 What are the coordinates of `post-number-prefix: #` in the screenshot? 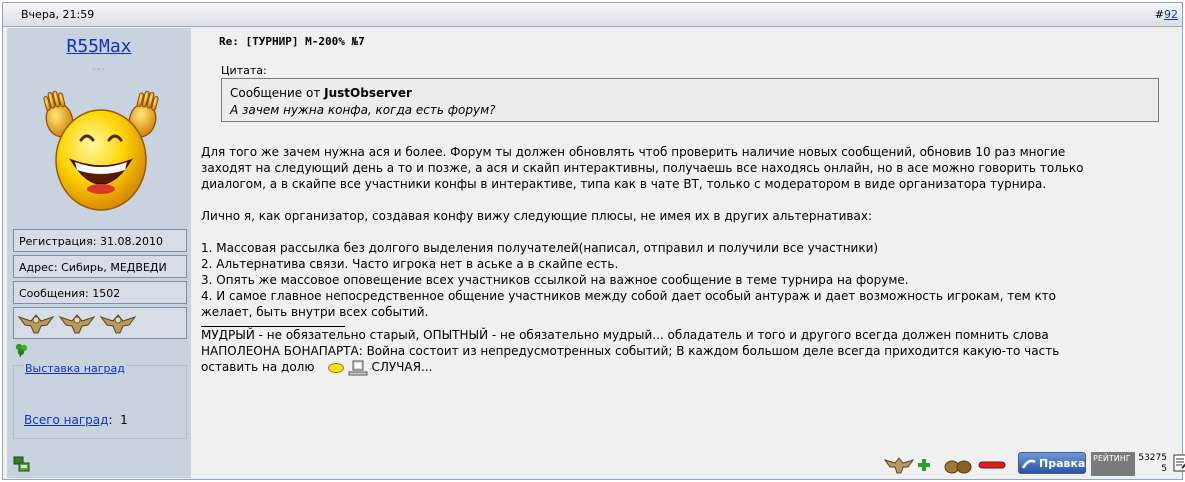 It's located at (1159, 14).